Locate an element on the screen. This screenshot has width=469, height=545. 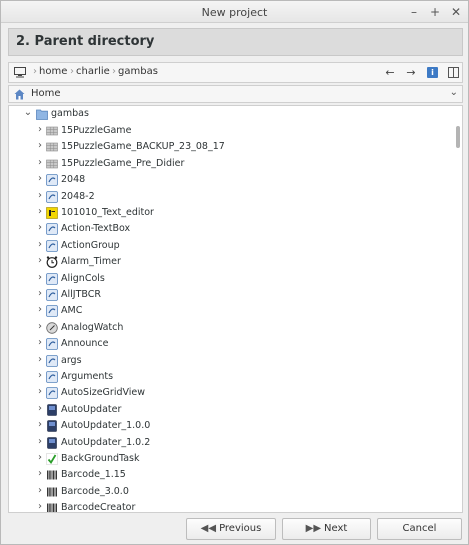
tree-row: › 2048-2 is located at coordinates (229, 197).